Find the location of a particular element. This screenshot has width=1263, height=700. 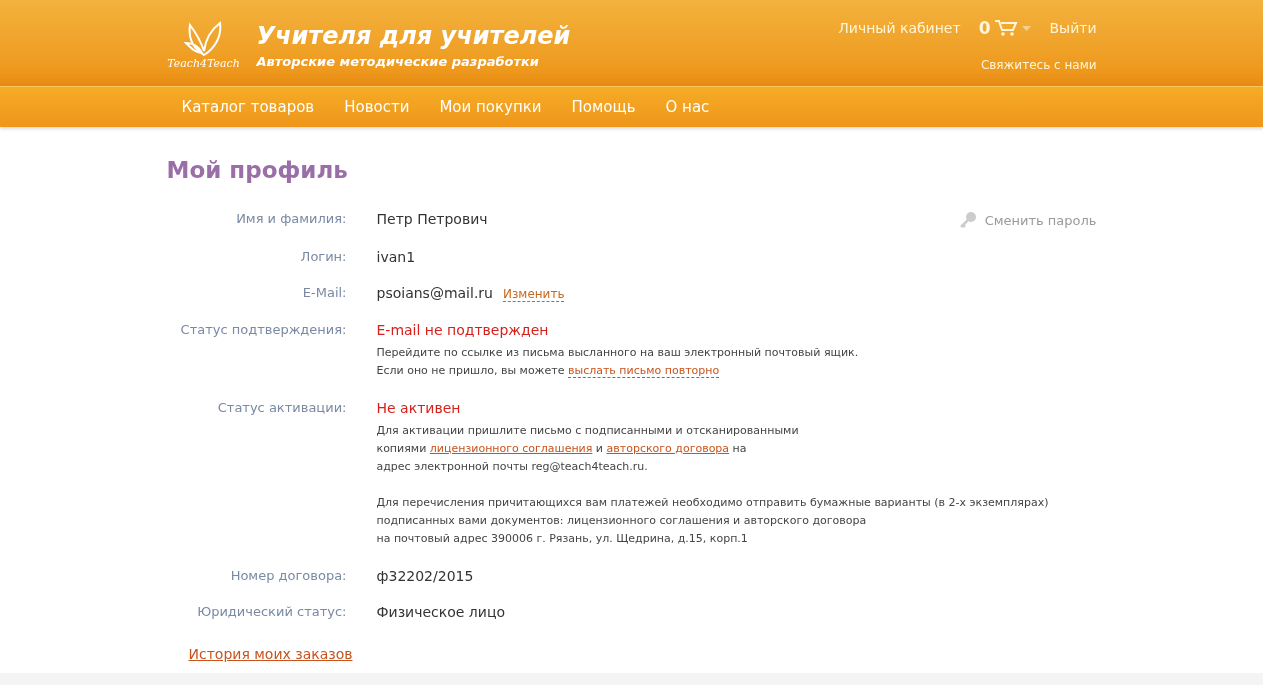

note-text: подписанных вами документов: лицензионного соглашения и авторского договора is located at coordinates (622, 521).